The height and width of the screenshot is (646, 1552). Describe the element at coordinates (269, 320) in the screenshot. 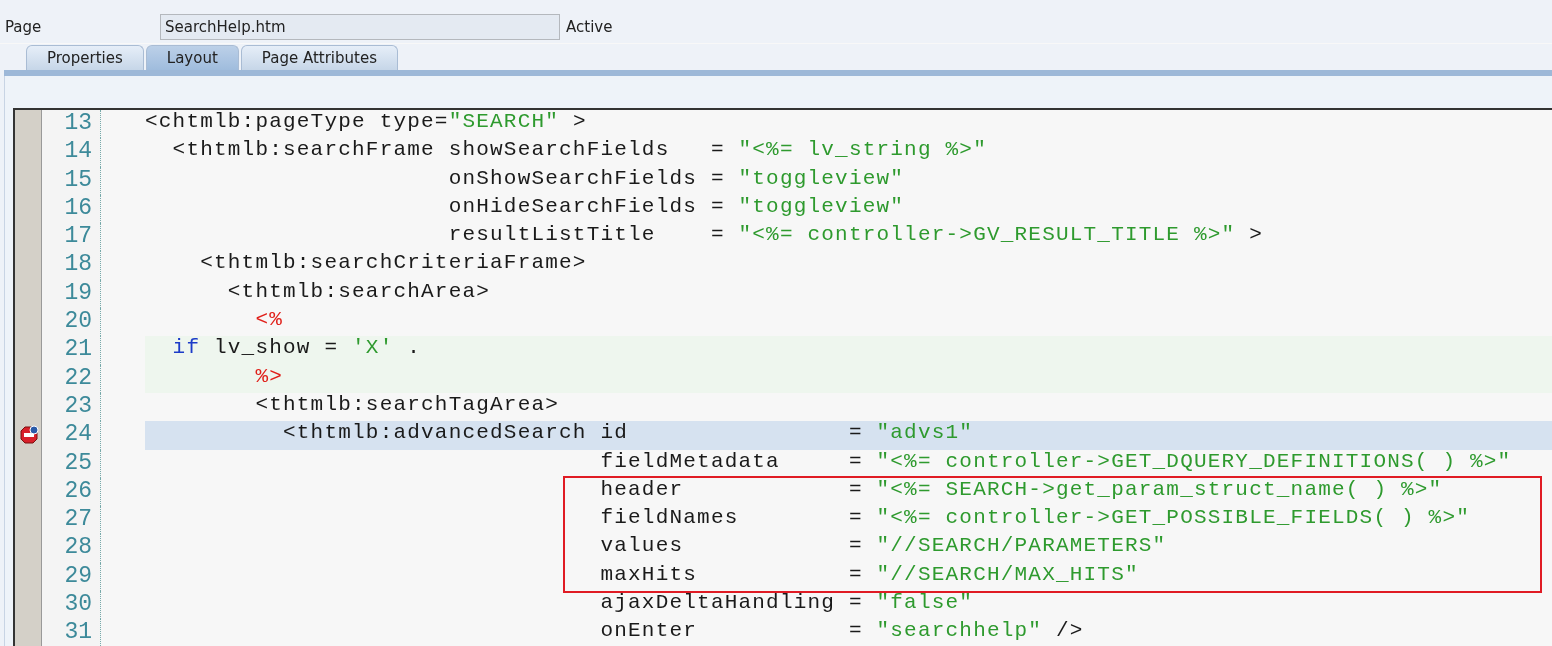

I see `code-line: <%` at that location.